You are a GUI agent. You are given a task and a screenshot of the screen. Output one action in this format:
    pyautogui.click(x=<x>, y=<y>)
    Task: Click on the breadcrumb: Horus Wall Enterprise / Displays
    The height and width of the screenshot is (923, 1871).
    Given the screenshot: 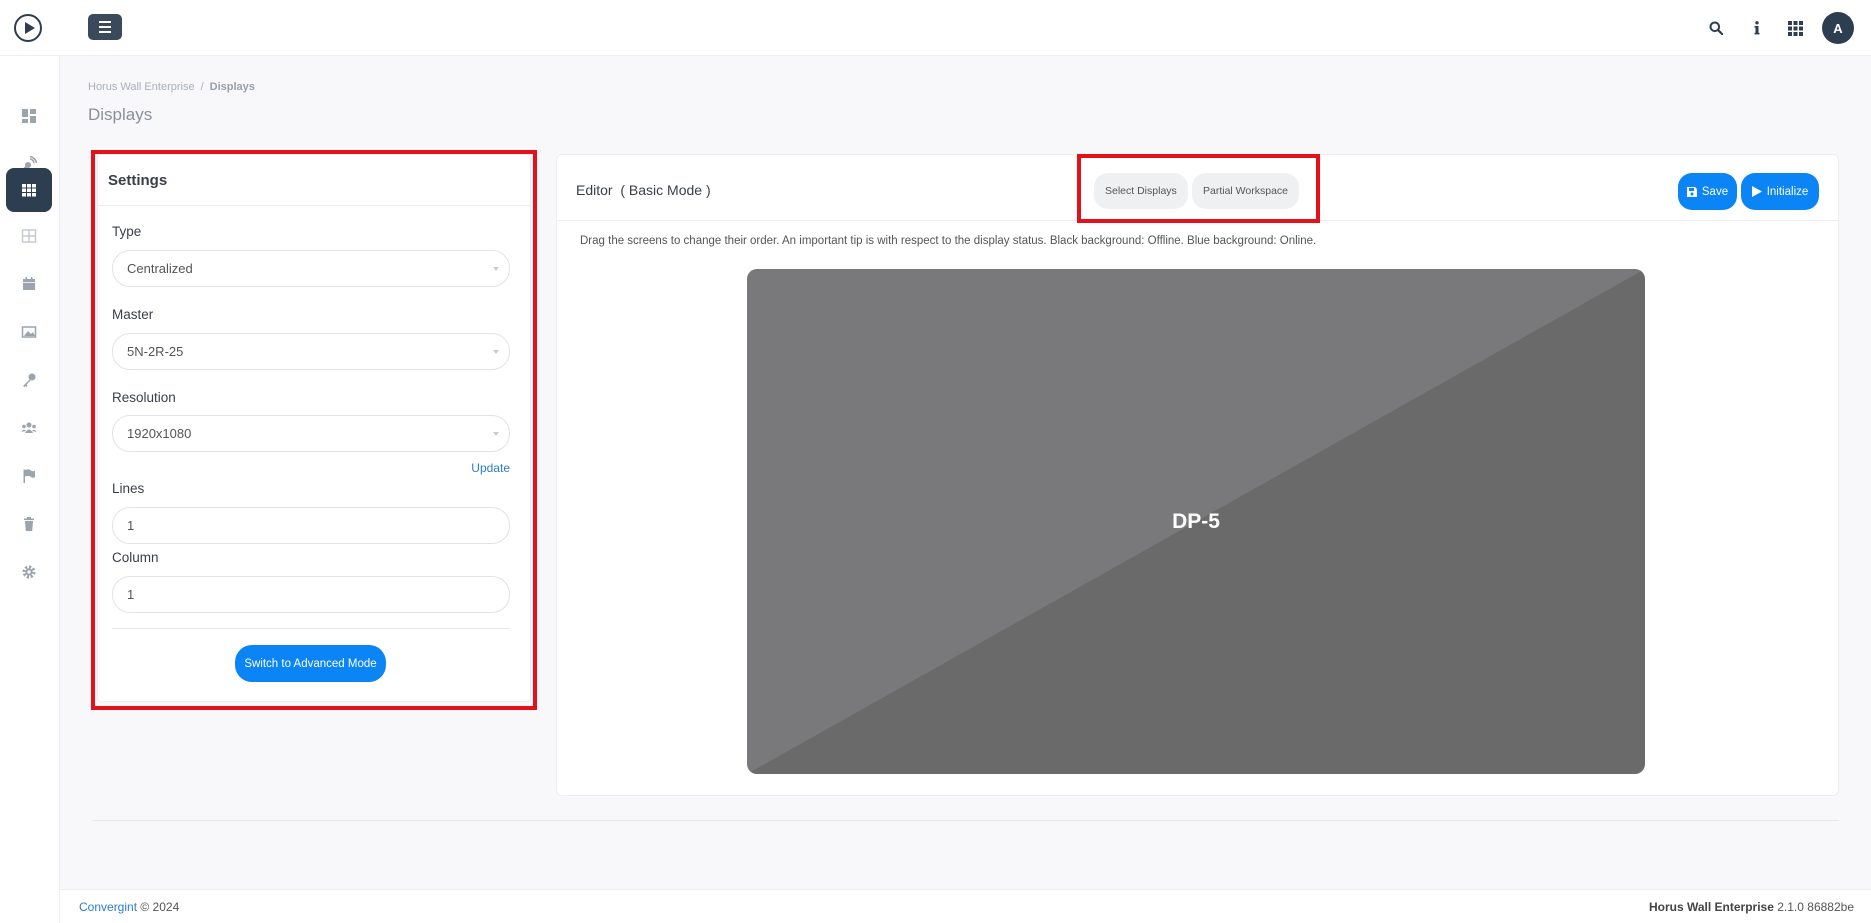 What is the action you would take?
    pyautogui.click(x=171, y=87)
    